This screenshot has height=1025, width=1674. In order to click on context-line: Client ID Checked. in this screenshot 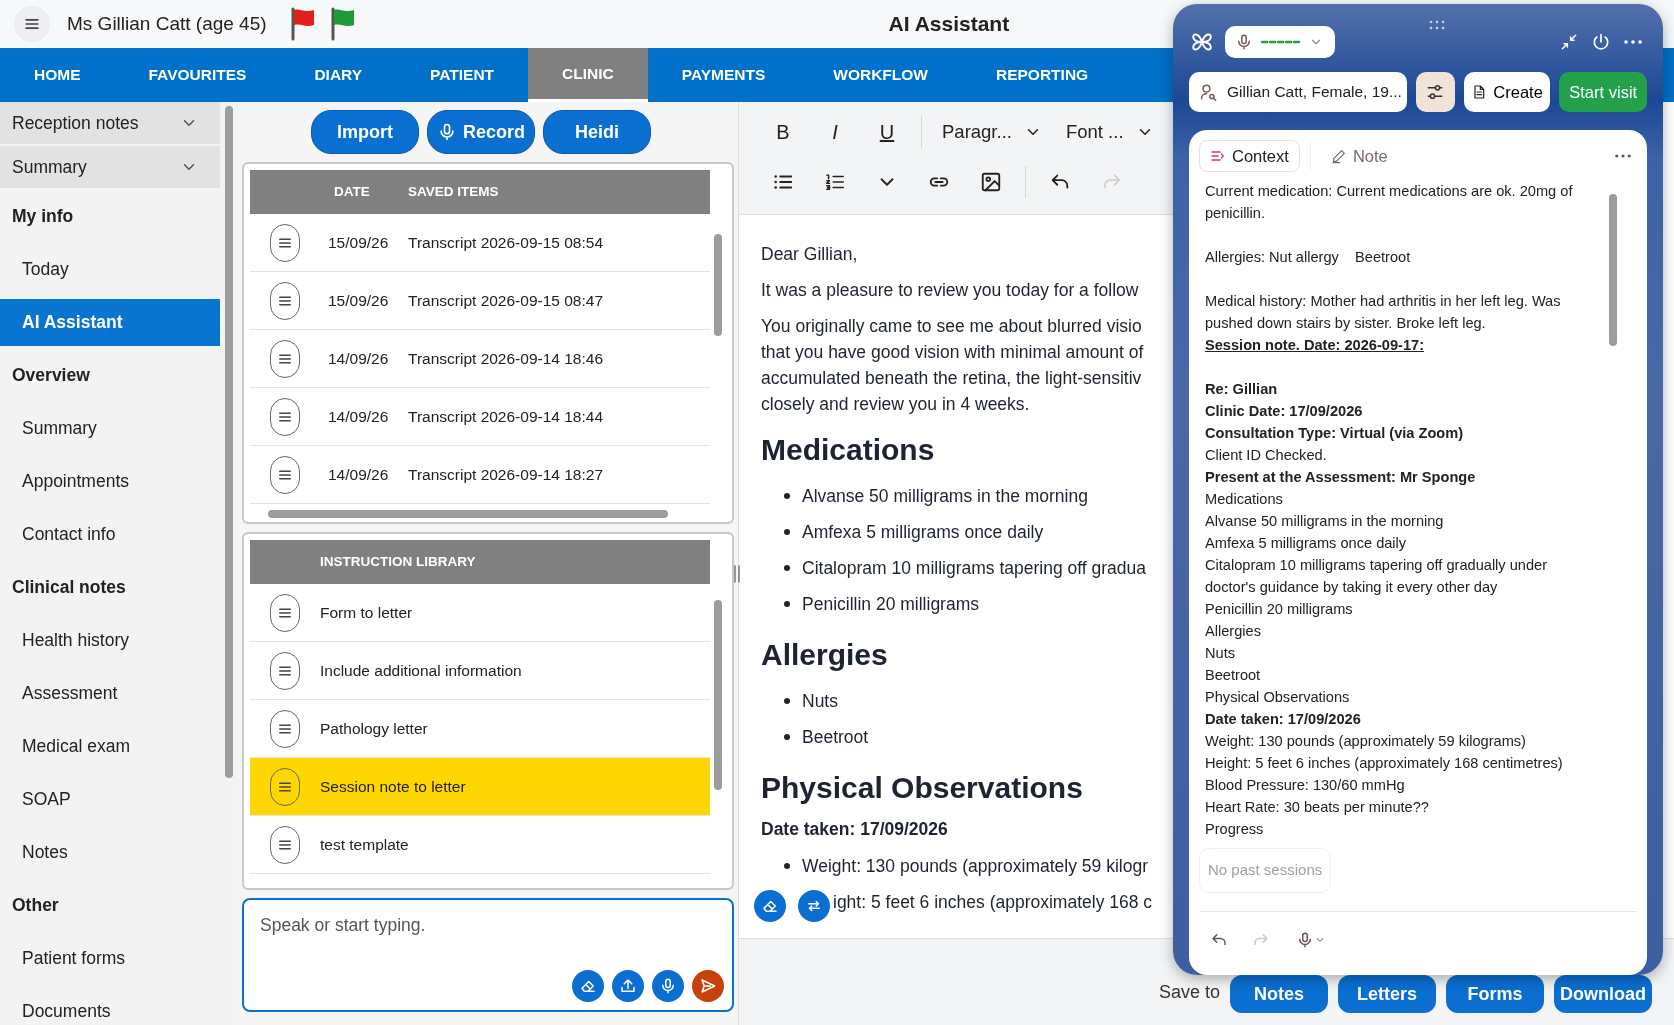, I will do `click(1266, 455)`.